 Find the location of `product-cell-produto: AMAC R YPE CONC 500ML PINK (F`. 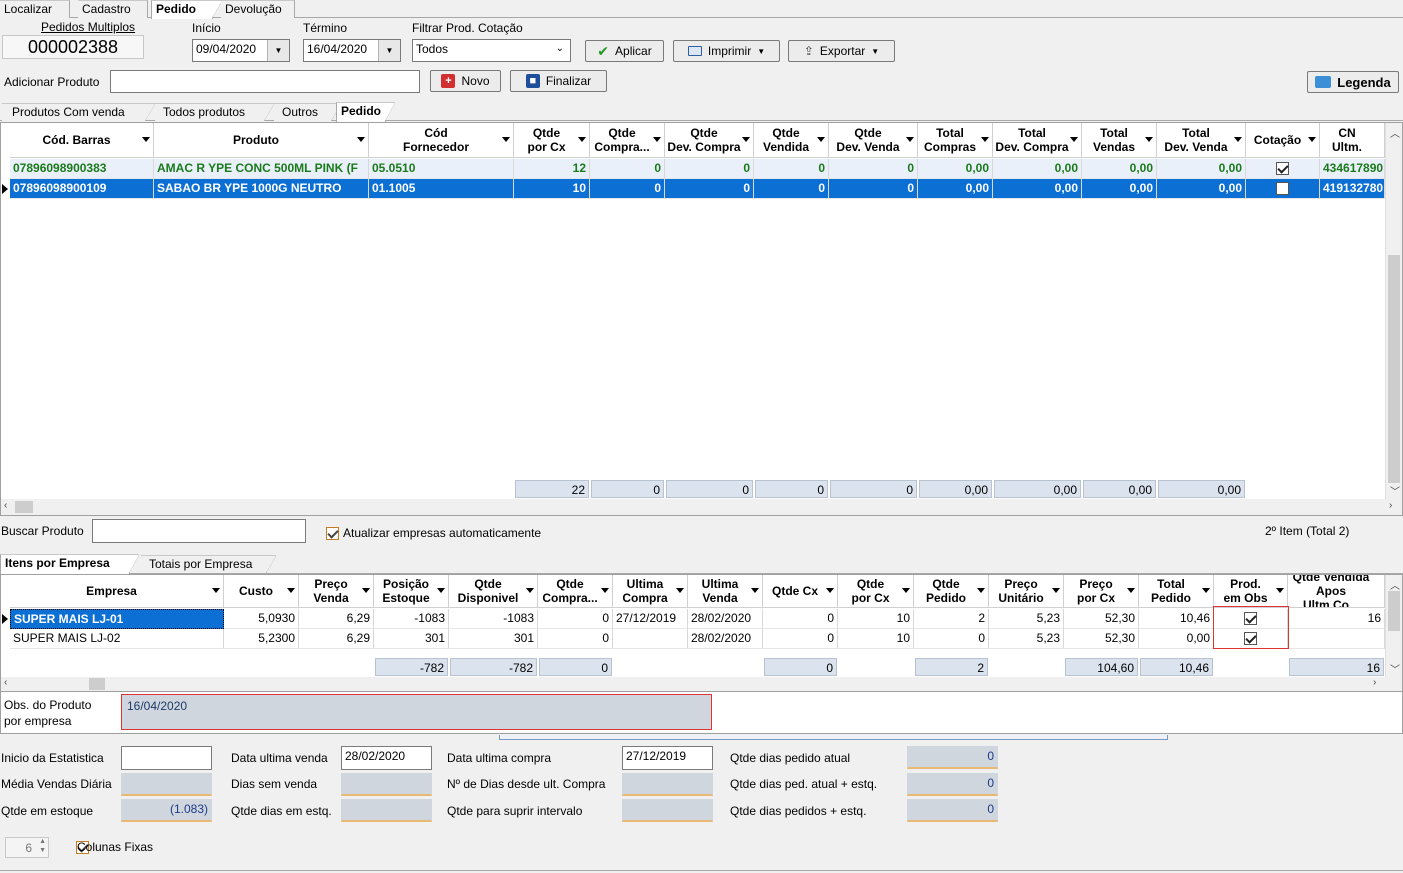

product-cell-produto: AMAC R YPE CONC 500ML PINK (F is located at coordinates (261, 169).